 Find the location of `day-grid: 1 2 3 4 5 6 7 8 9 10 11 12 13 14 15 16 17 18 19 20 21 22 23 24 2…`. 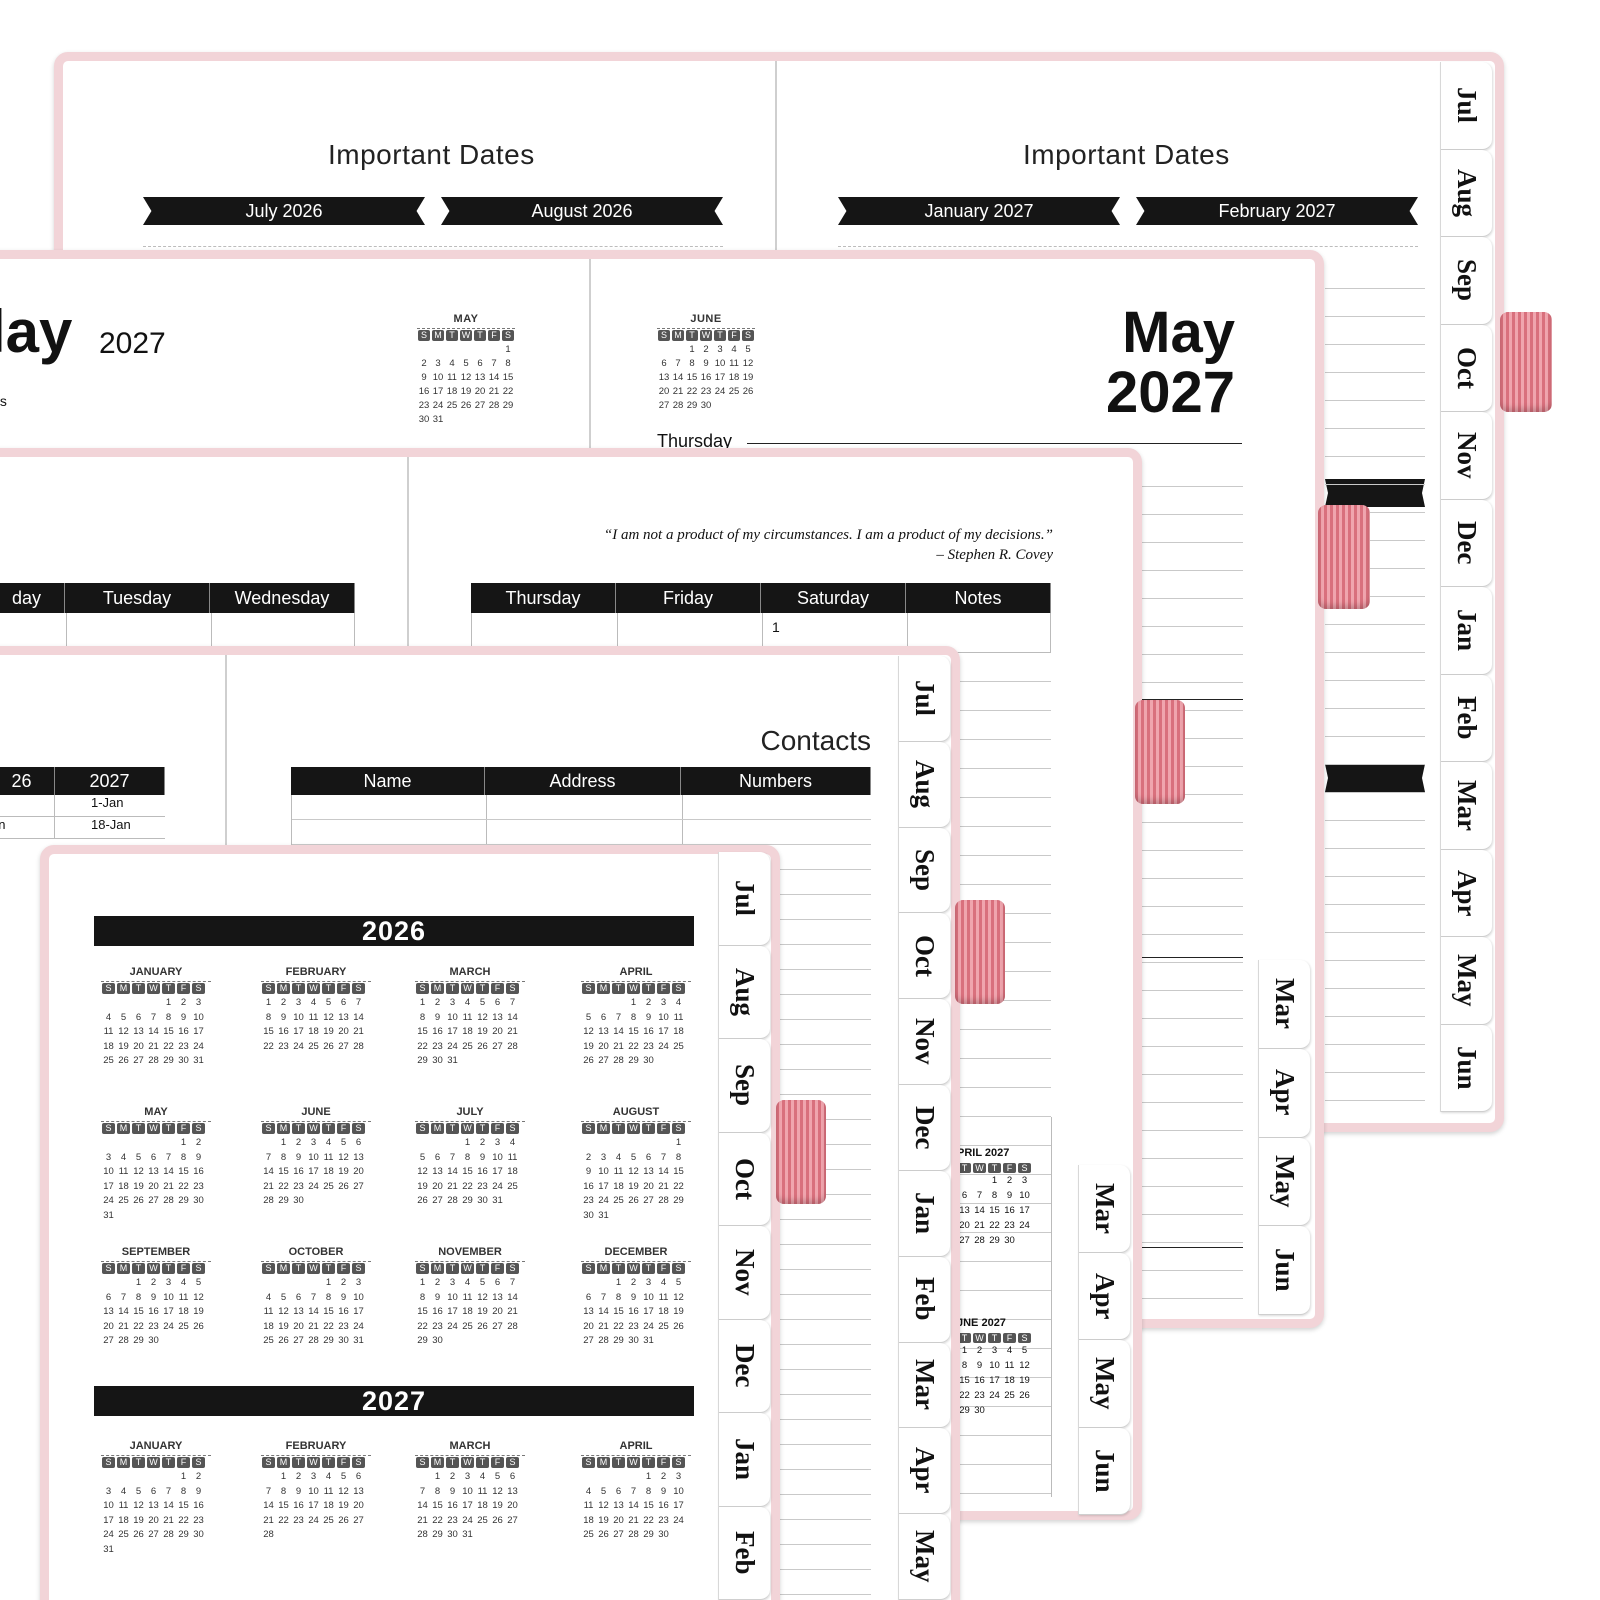

day-grid: 1 2 3 4 5 6 7 8 9 10 11 12 13 14 15 16 17 18 19 20 21 22 23 24 2… is located at coordinates (470, 1312).